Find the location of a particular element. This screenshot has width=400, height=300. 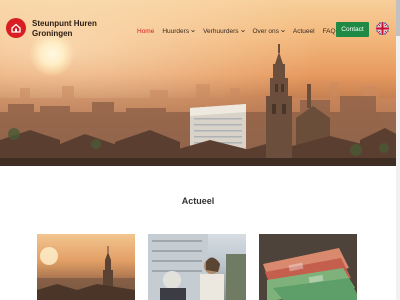

brand-name-line2: Groningen is located at coordinates (52, 33).